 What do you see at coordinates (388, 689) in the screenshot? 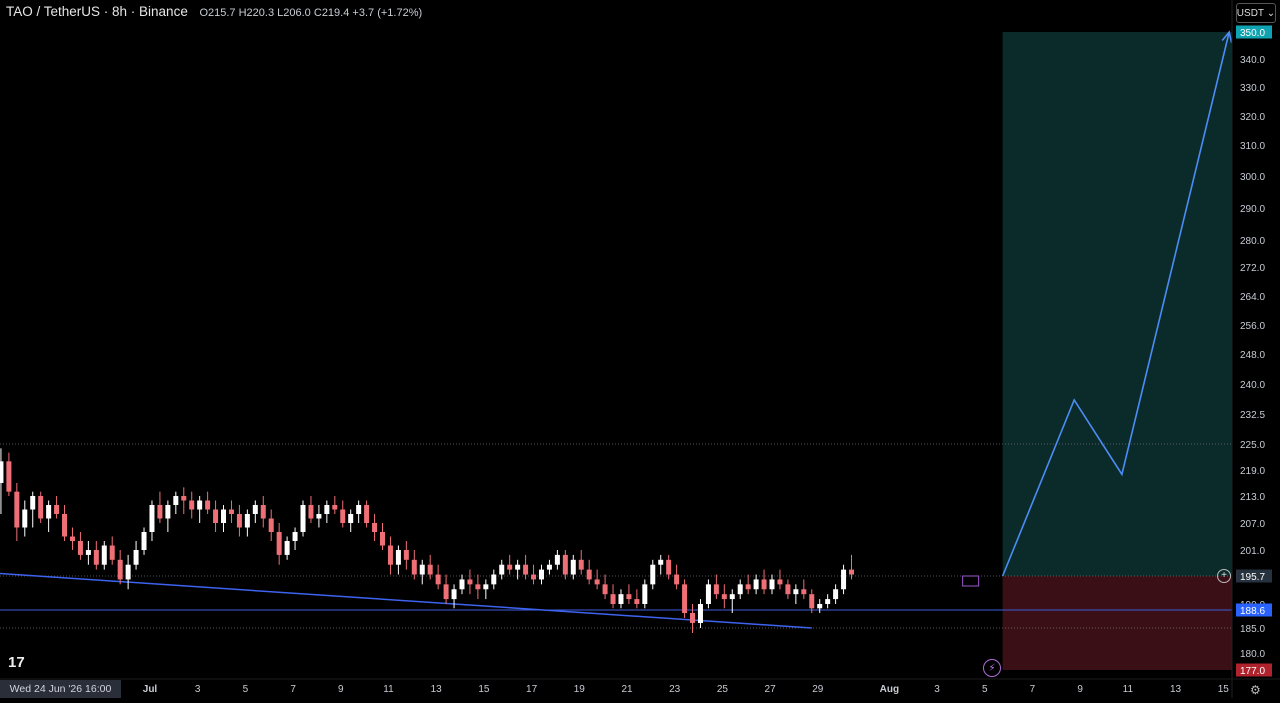
I see `time-tick-label: 11` at bounding box center [388, 689].